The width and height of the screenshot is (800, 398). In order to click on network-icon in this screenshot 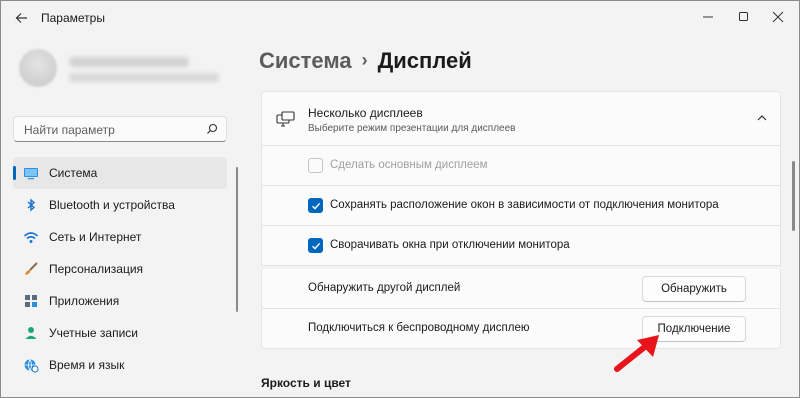, I will do `click(31, 237)`.